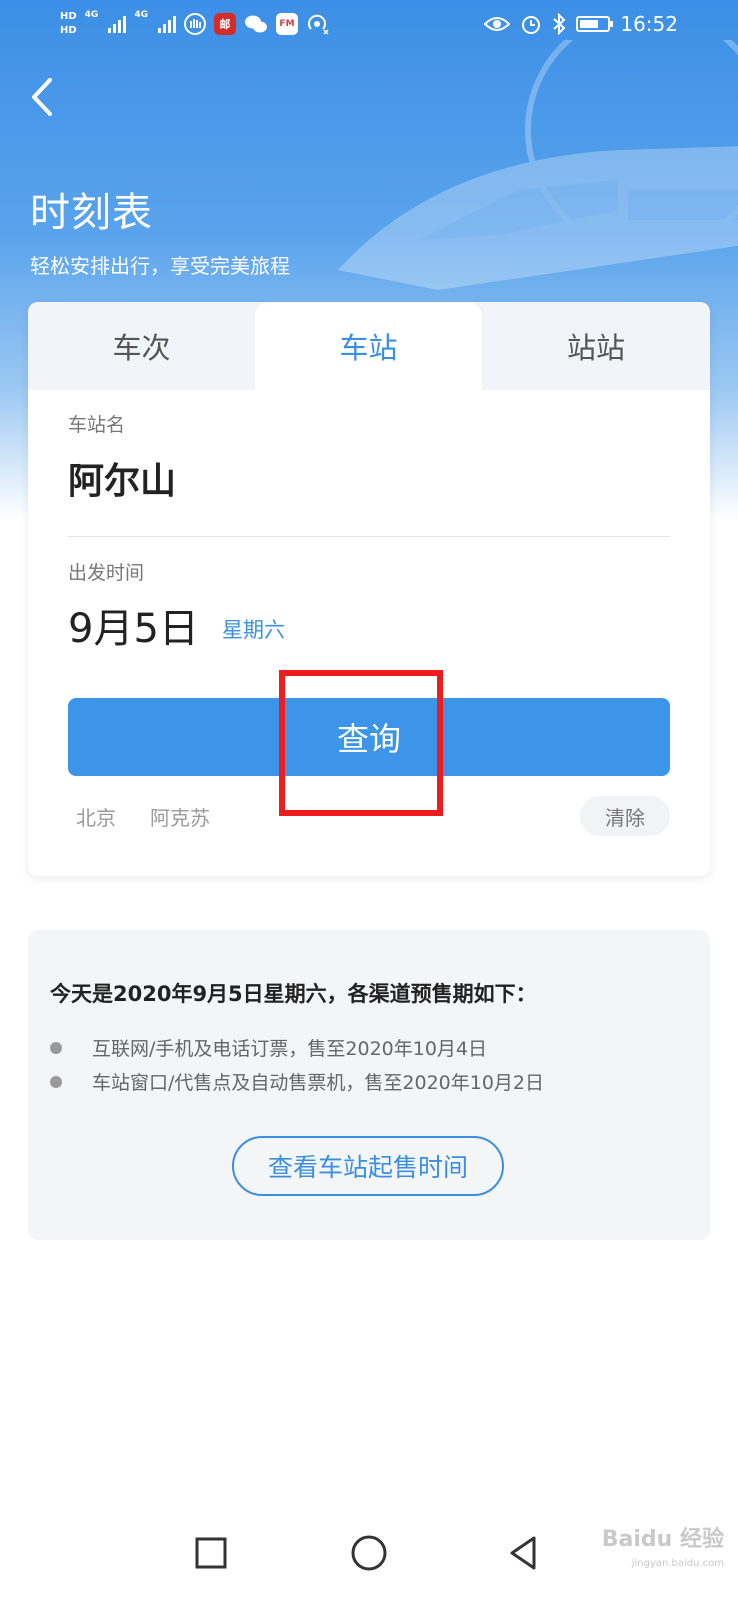  I want to click on page-subtitle: 轻松安排出行，享受完美旅程, so click(160, 266).